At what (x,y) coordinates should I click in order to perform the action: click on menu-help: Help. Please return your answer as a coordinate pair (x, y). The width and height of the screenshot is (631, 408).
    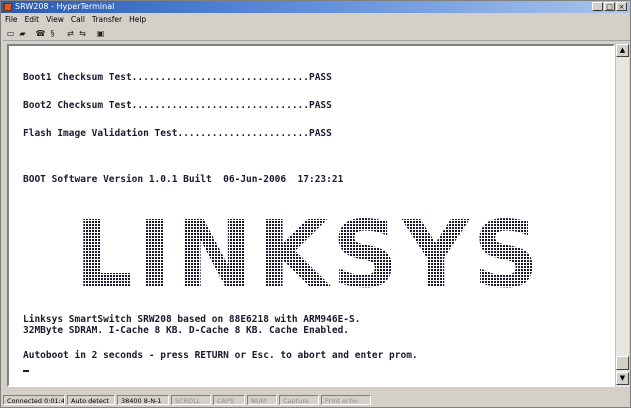
    Looking at the image, I should click on (137, 19).